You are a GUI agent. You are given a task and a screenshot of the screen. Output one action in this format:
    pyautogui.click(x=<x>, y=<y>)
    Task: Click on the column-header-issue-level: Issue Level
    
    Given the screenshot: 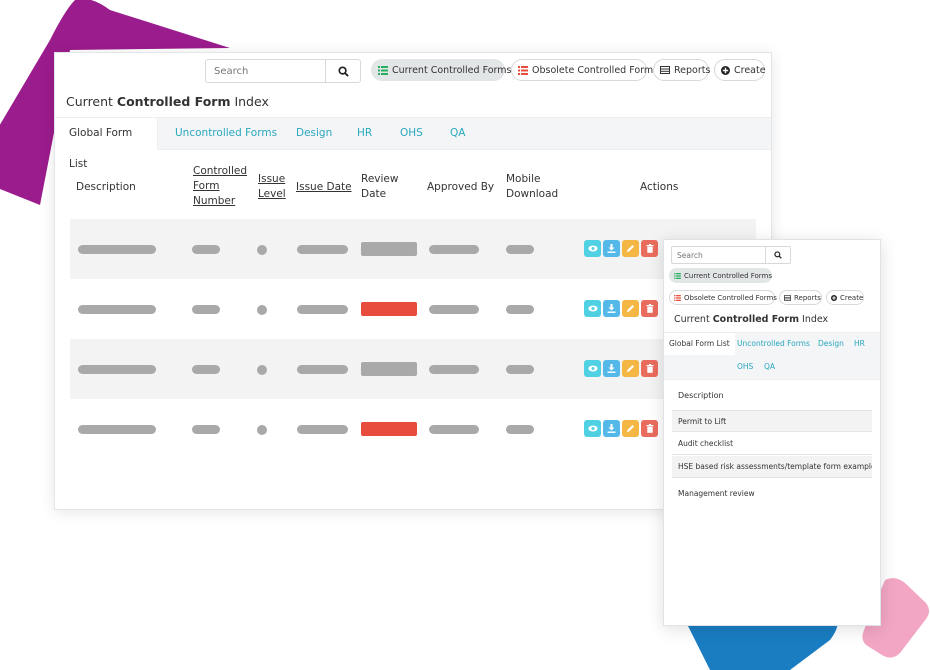 What is the action you would take?
    pyautogui.click(x=272, y=187)
    